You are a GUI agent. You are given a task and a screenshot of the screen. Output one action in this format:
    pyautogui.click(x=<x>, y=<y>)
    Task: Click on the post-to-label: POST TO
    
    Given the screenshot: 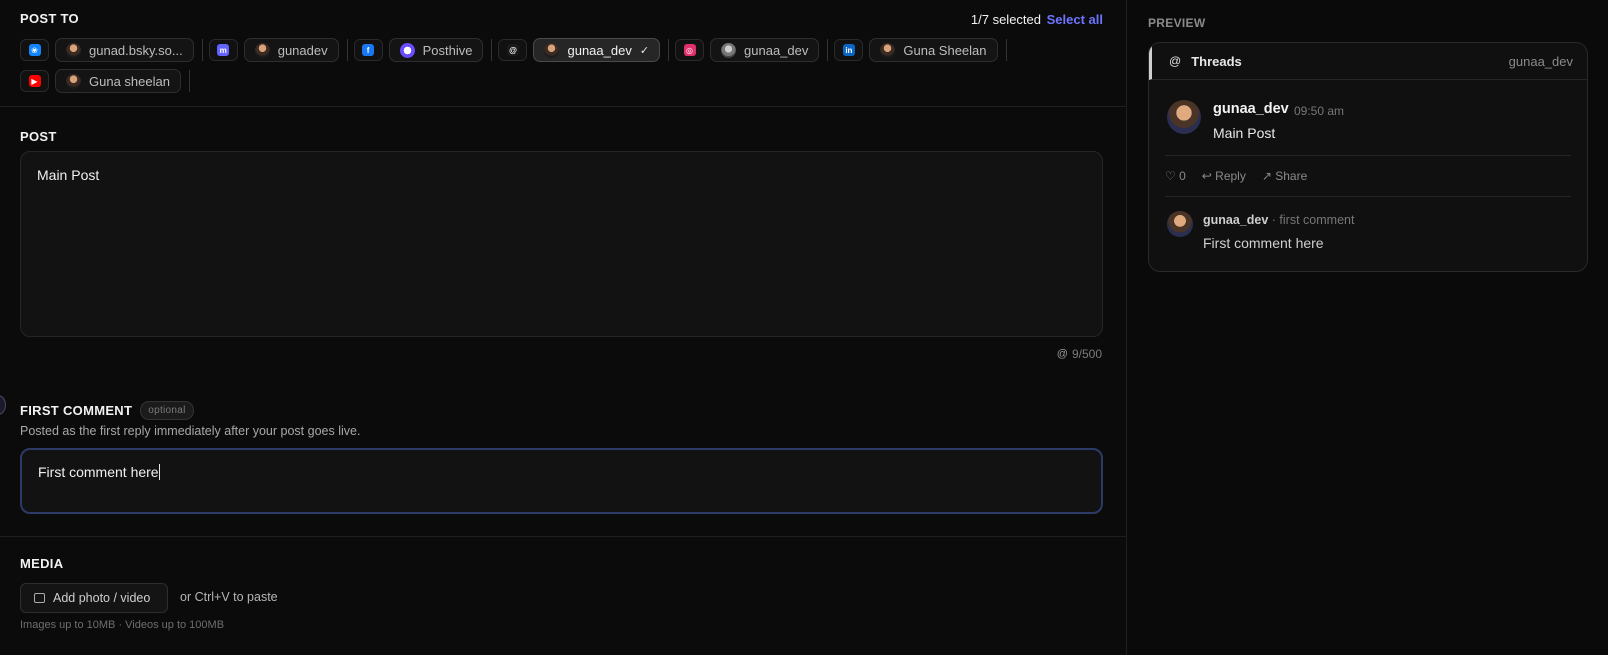 What is the action you would take?
    pyautogui.click(x=49, y=18)
    